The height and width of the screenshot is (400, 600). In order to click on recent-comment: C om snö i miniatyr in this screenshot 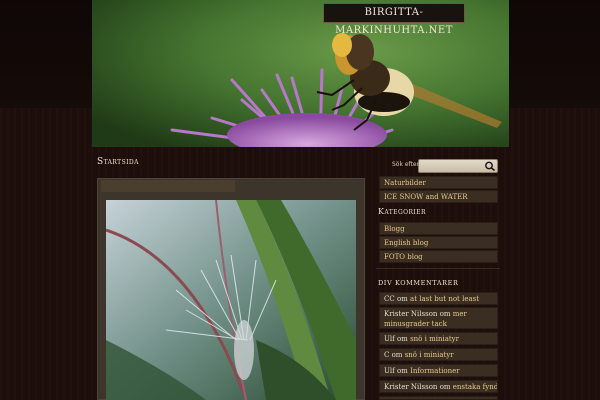, I will do `click(438, 354)`.